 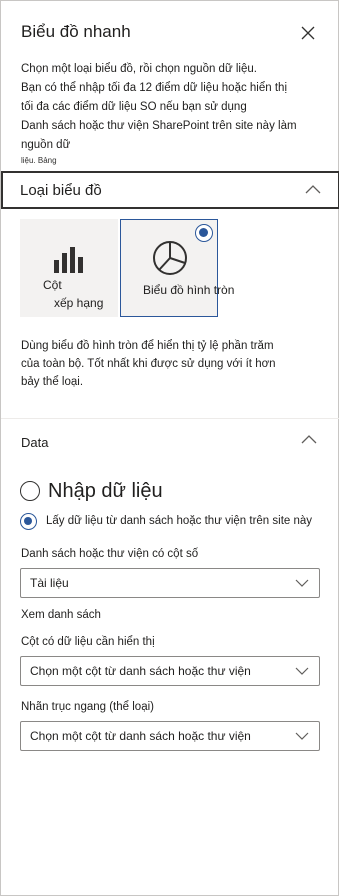 I want to click on close-icon, so click(x=308, y=33).